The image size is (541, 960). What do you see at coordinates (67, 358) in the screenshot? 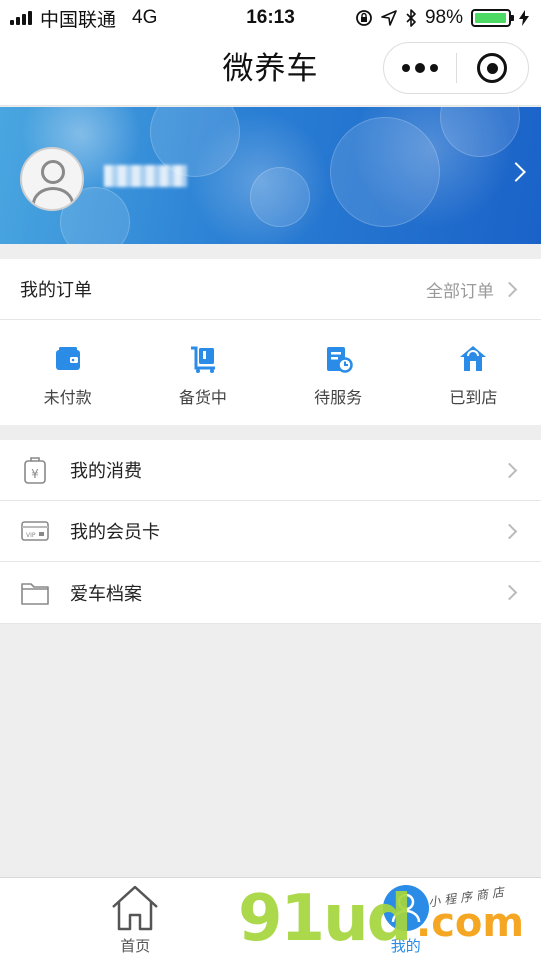
I see `wallet-icon` at bounding box center [67, 358].